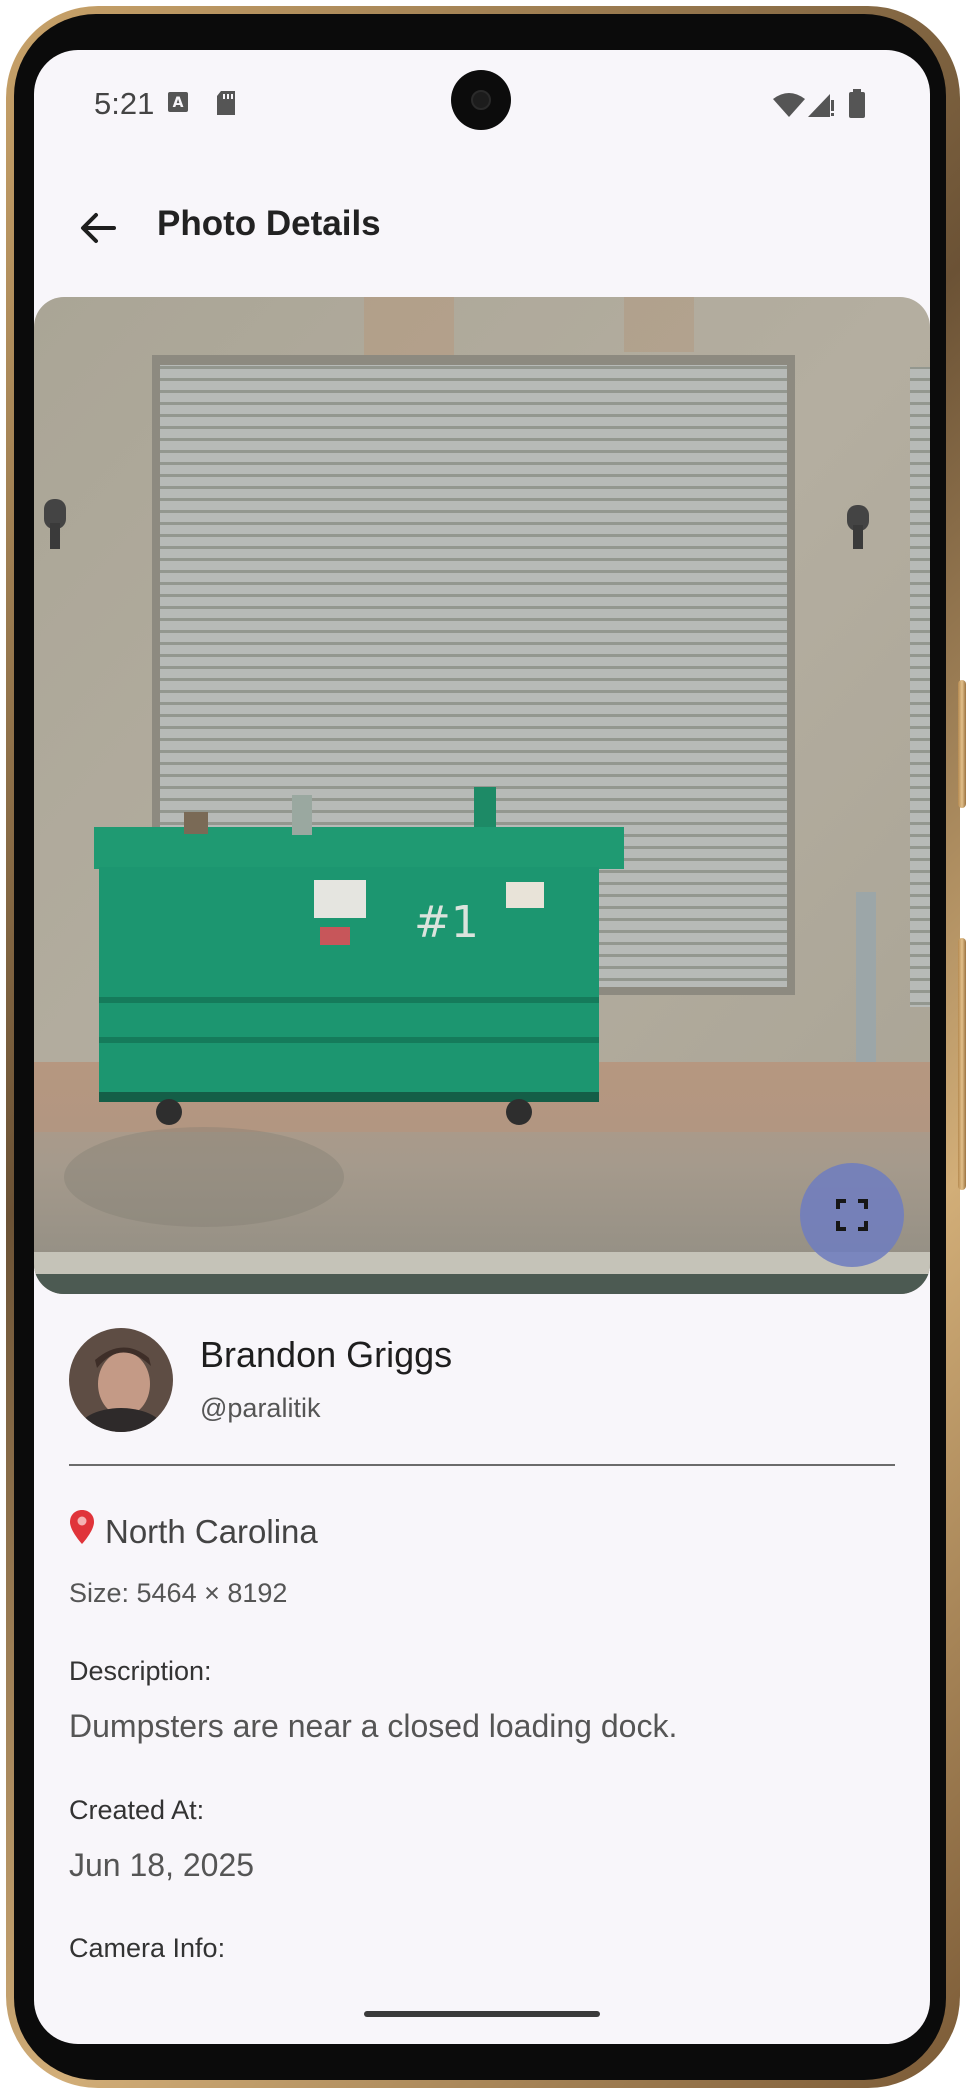  I want to click on arrow-back-icon, so click(98, 228).